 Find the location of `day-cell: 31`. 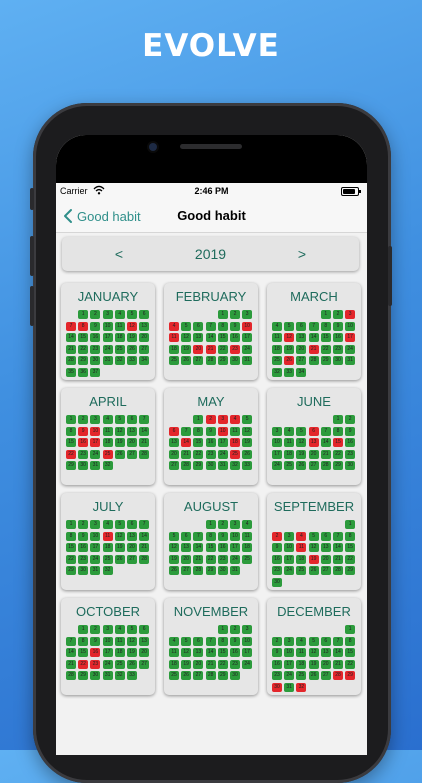

day-cell: 31 is located at coordinates (95, 570).